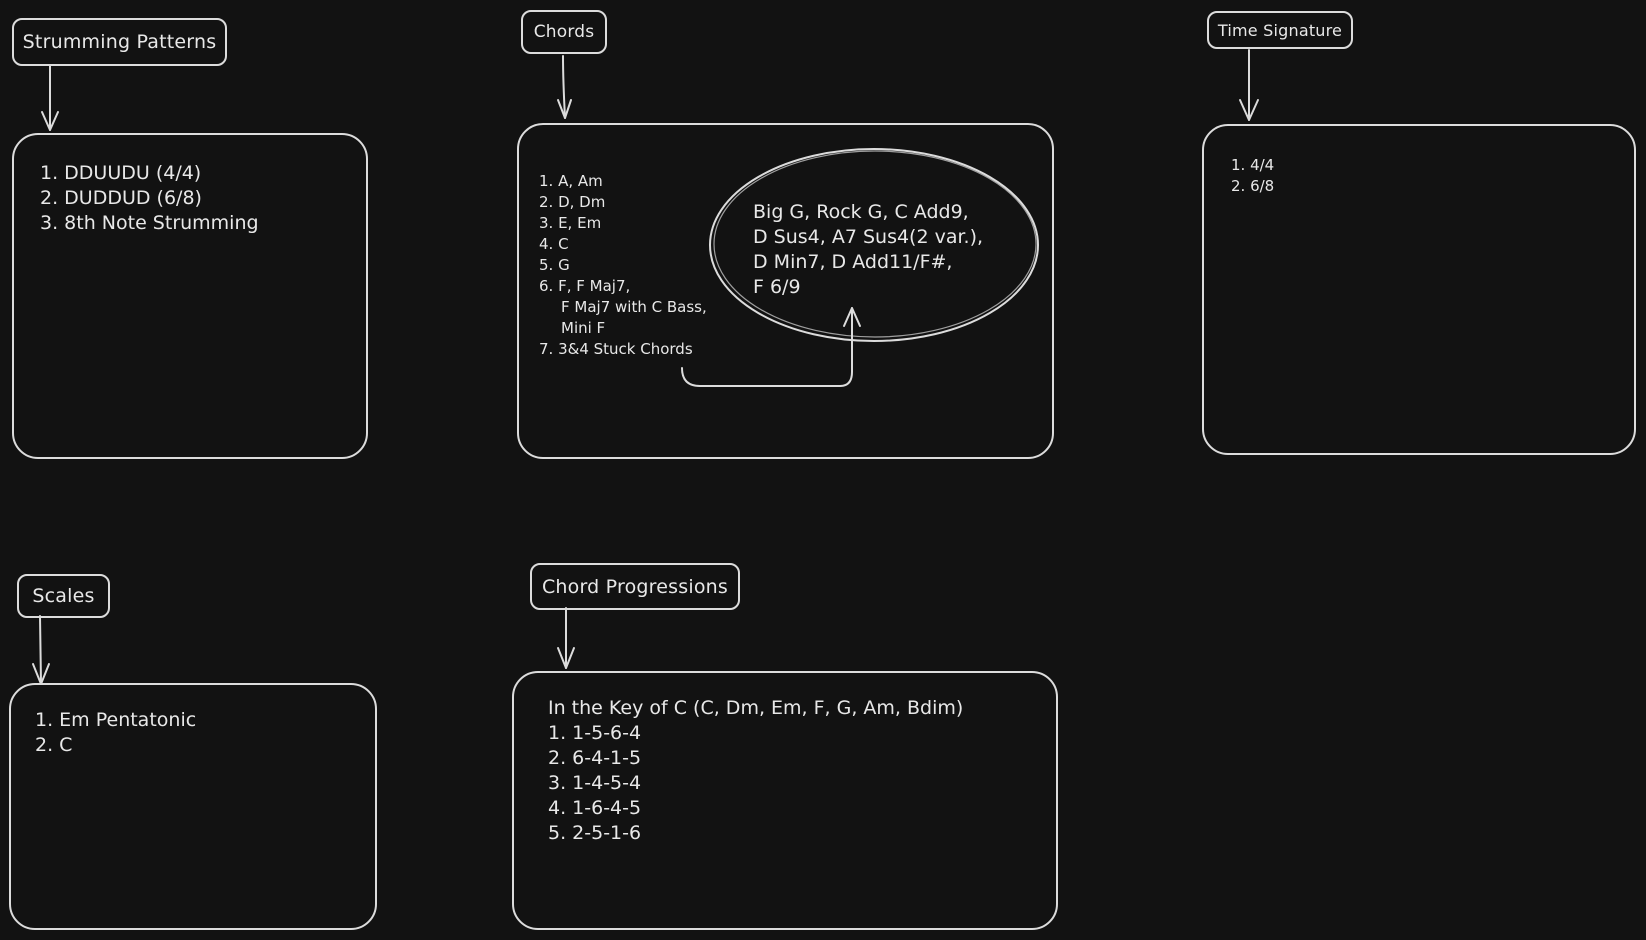  Describe the element at coordinates (777, 287) in the screenshot. I see `stuck-chords-line: F 6/9` at that location.